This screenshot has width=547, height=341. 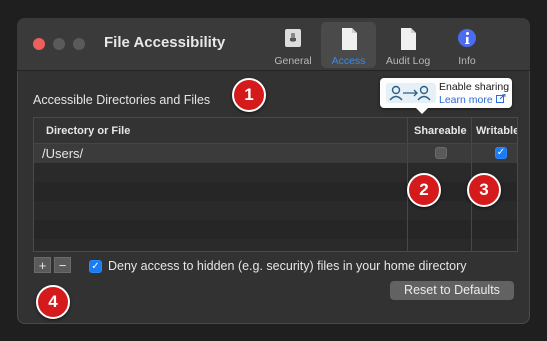 I want to click on row-path: /Users/, so click(x=63, y=153).